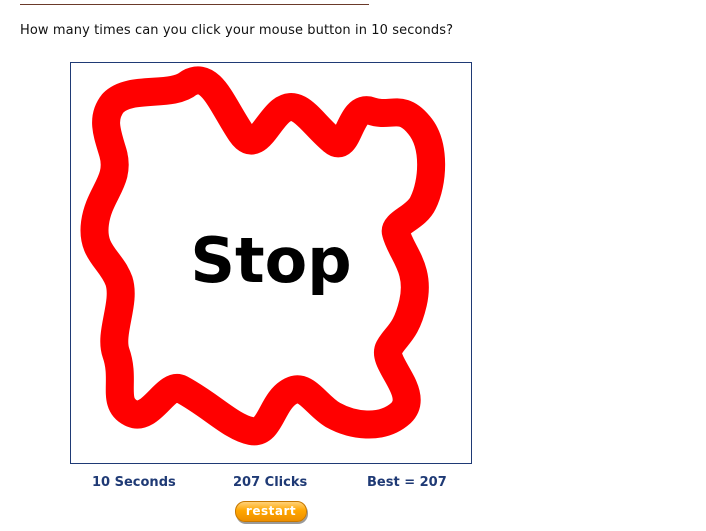 This screenshot has height=531, width=706. What do you see at coordinates (270, 482) in the screenshot?
I see `clicks-counter: 207 Clicks` at bounding box center [270, 482].